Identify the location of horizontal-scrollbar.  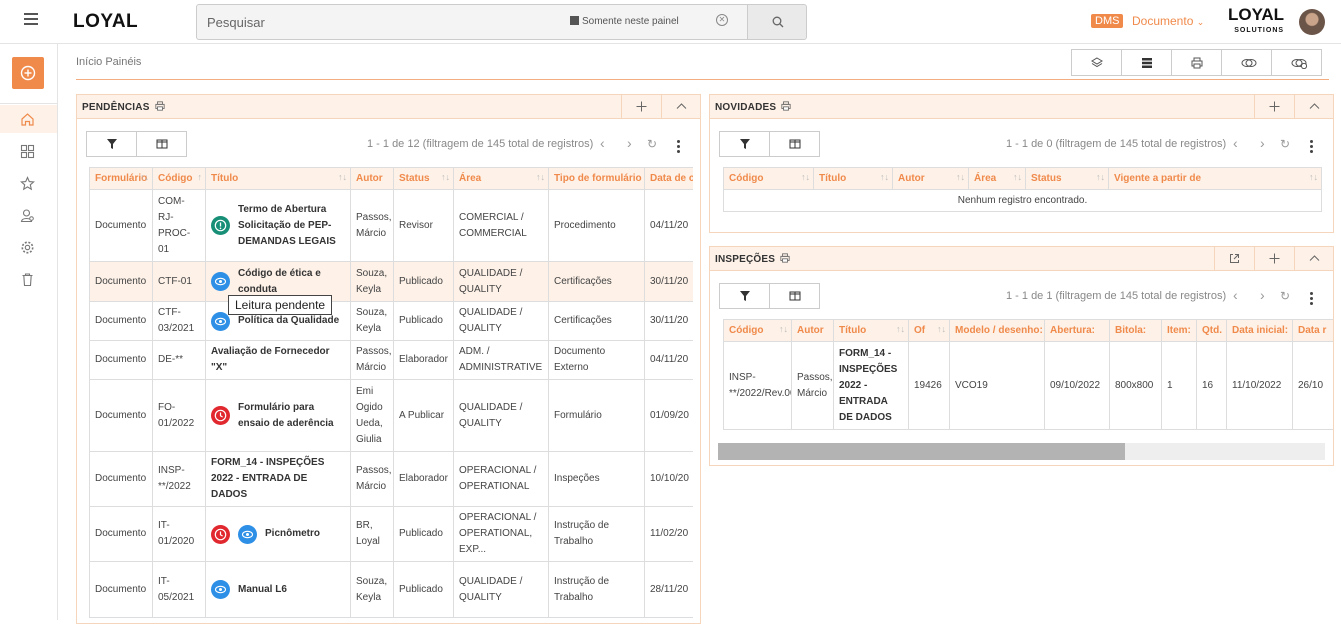
(1021, 451).